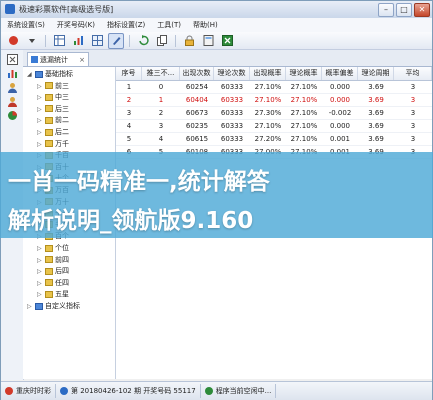 The height and width of the screenshot is (400, 433). I want to click on column-header: 出现次数, so click(197, 73).